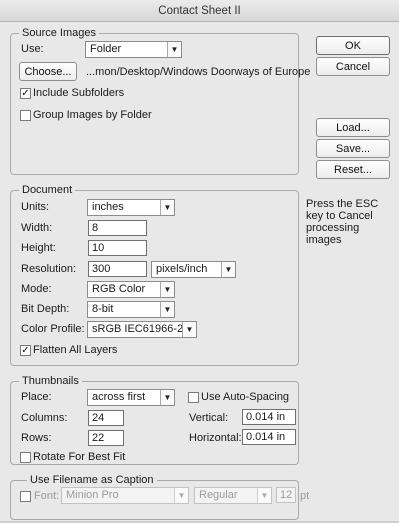 This screenshot has height=523, width=399. Describe the element at coordinates (182, 269) in the screenshot. I see `resolution-unit-value: pixels/inch` at that location.